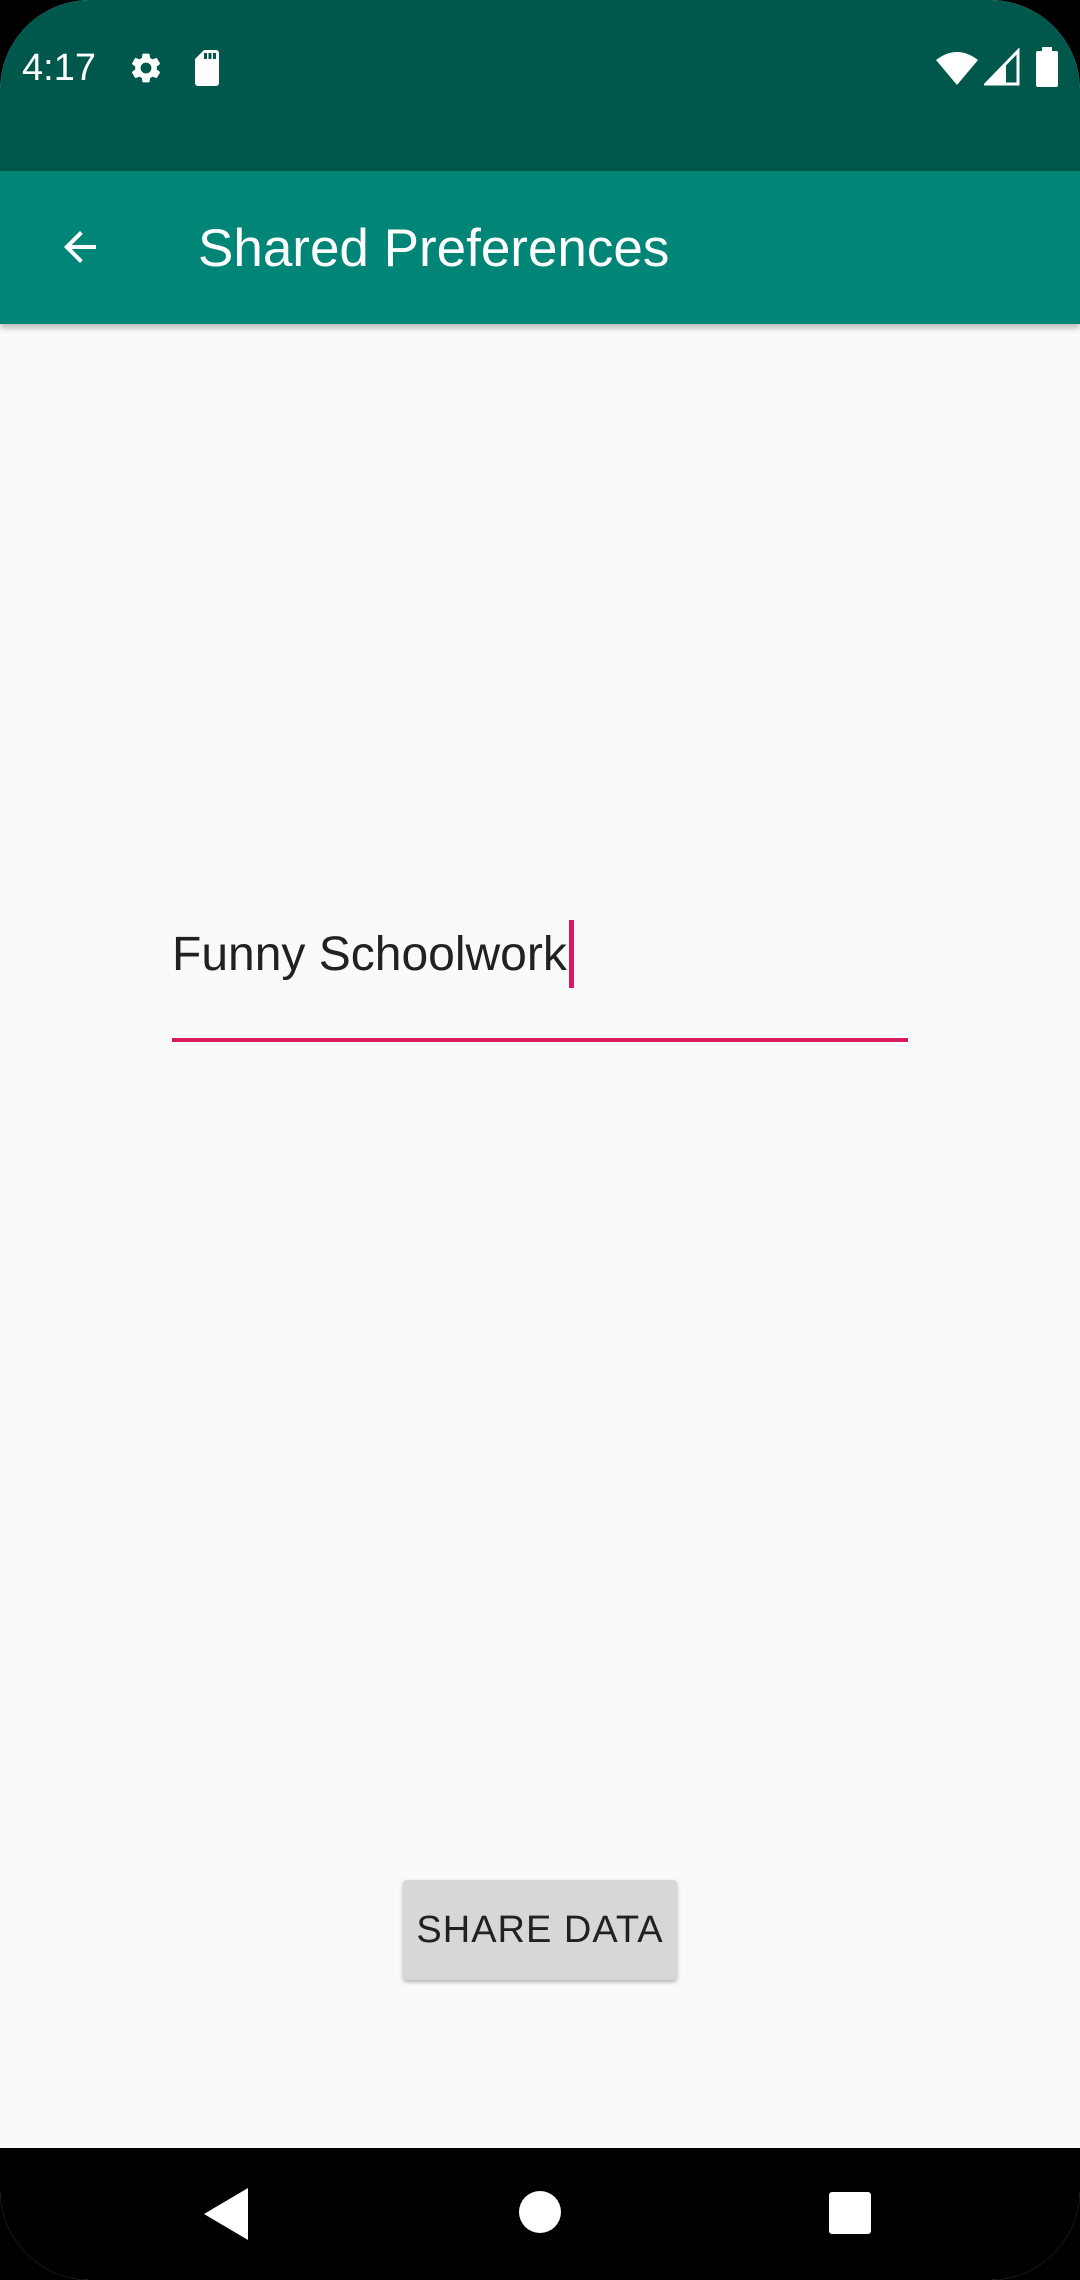 Image resolution: width=1080 pixels, height=2280 pixels. I want to click on text-input-underline, so click(540, 1040).